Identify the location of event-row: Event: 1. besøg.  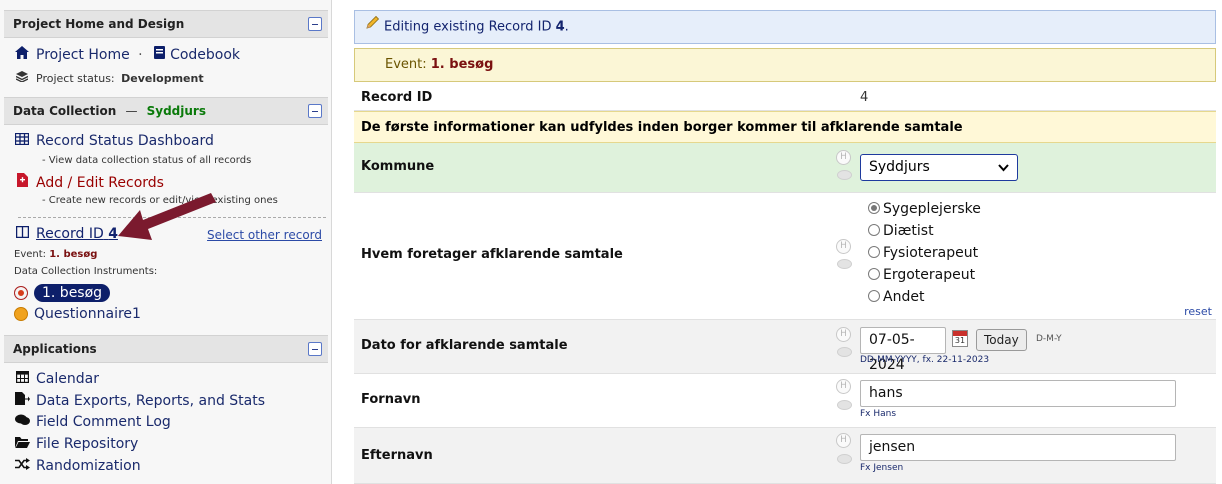
(55, 254).